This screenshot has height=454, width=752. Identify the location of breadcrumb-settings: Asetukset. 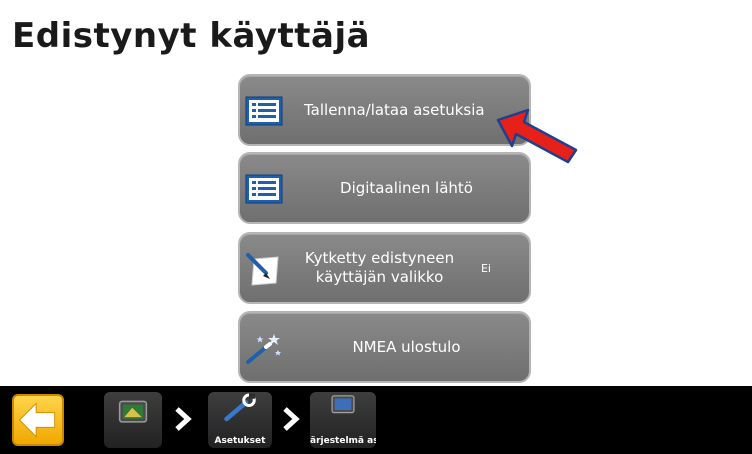
(240, 420).